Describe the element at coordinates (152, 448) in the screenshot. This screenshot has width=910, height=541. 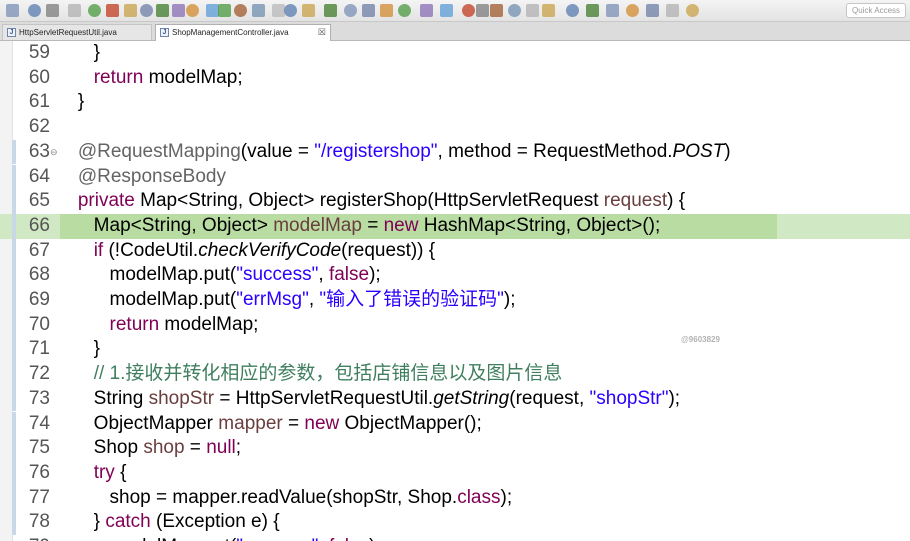
I see `code-text: Shop shop = null;` at that location.